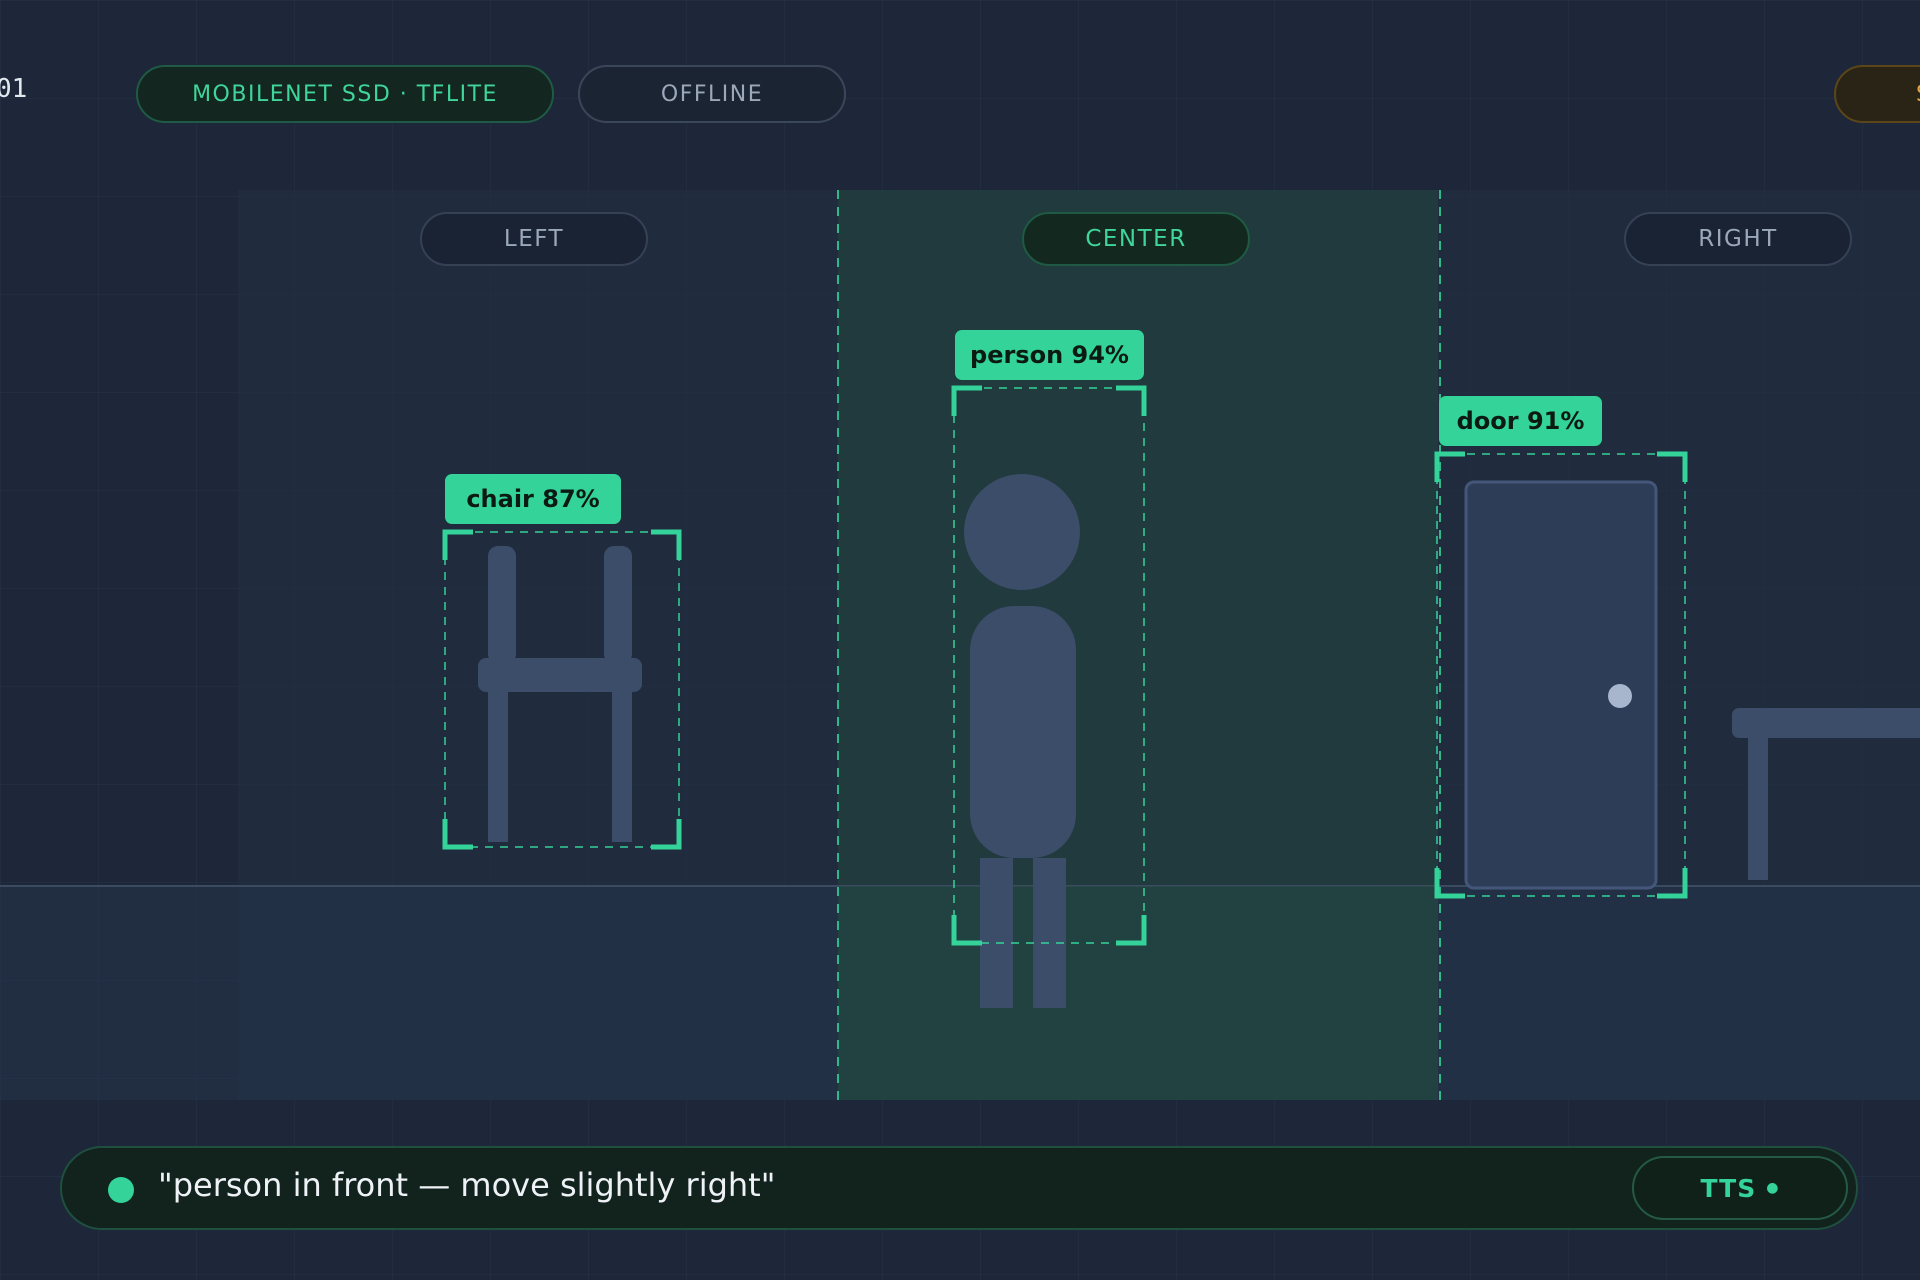  I want to click on offline-badge: OFFLINE, so click(712, 94).